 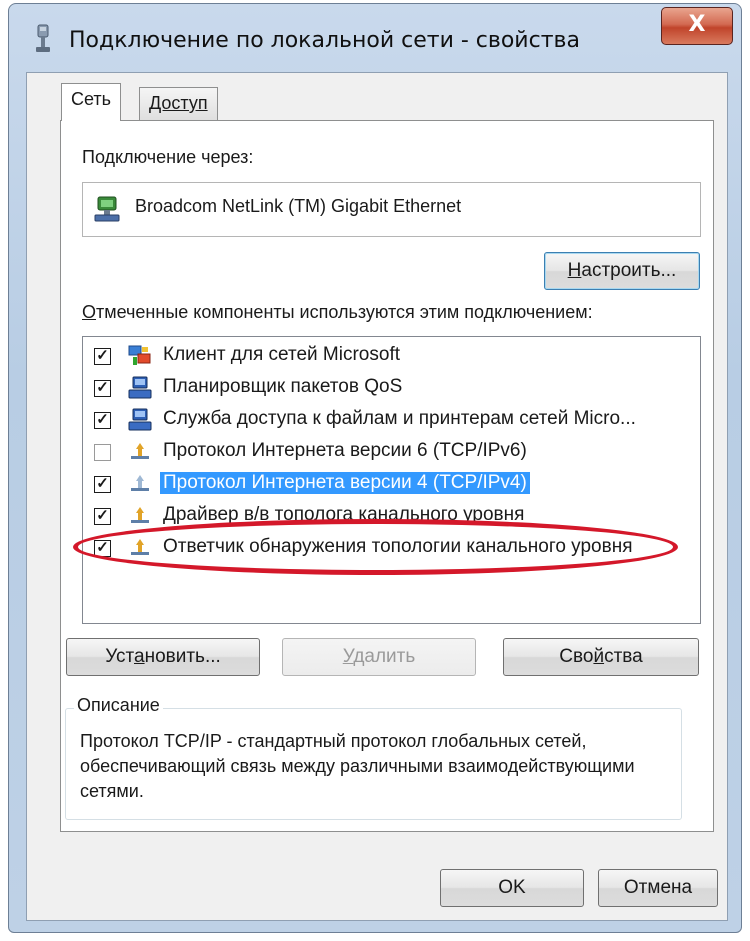 I want to click on ok-button: OK, so click(x=512, y=888).